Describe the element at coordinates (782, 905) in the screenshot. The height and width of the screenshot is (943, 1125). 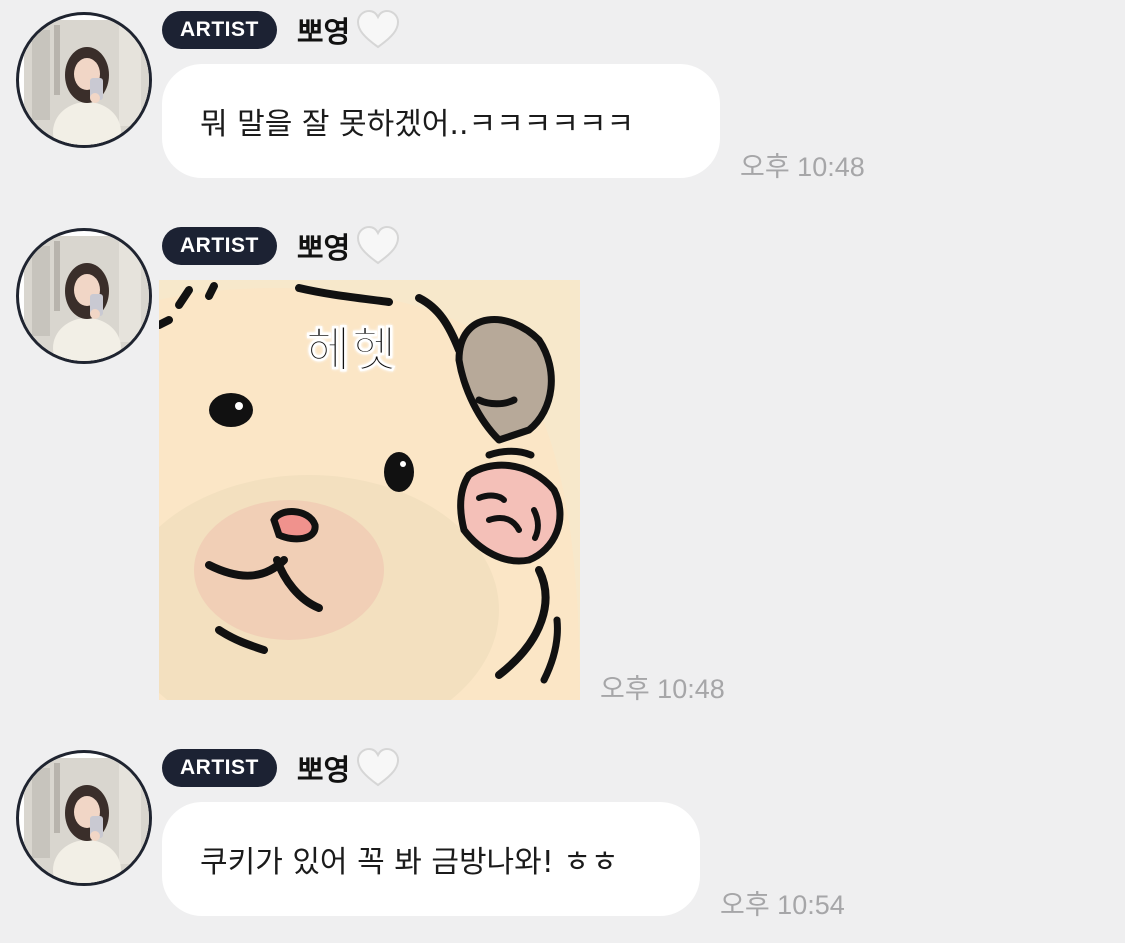
I see `message-timestamp: 오후 10:54` at that location.